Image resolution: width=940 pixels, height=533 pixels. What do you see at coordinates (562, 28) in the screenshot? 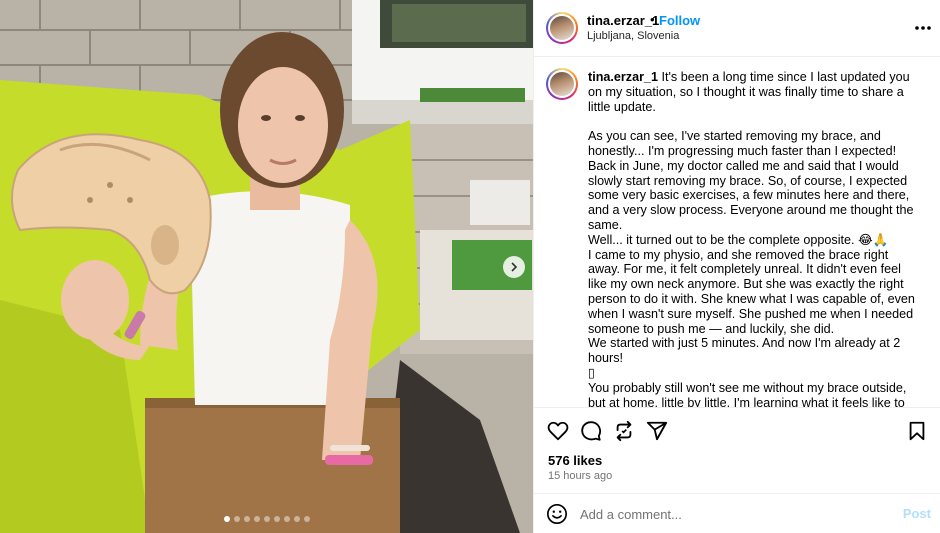
I see `author-avatar` at bounding box center [562, 28].